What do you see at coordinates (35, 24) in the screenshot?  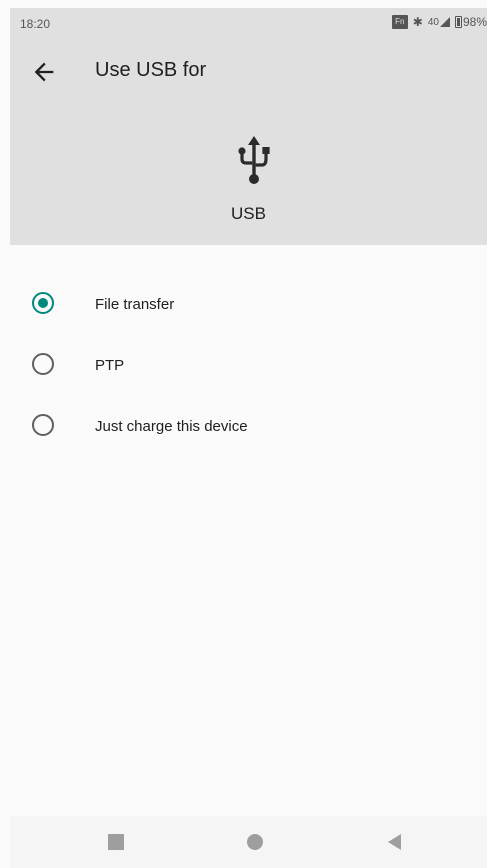 I see `status-time: 18:20` at bounding box center [35, 24].